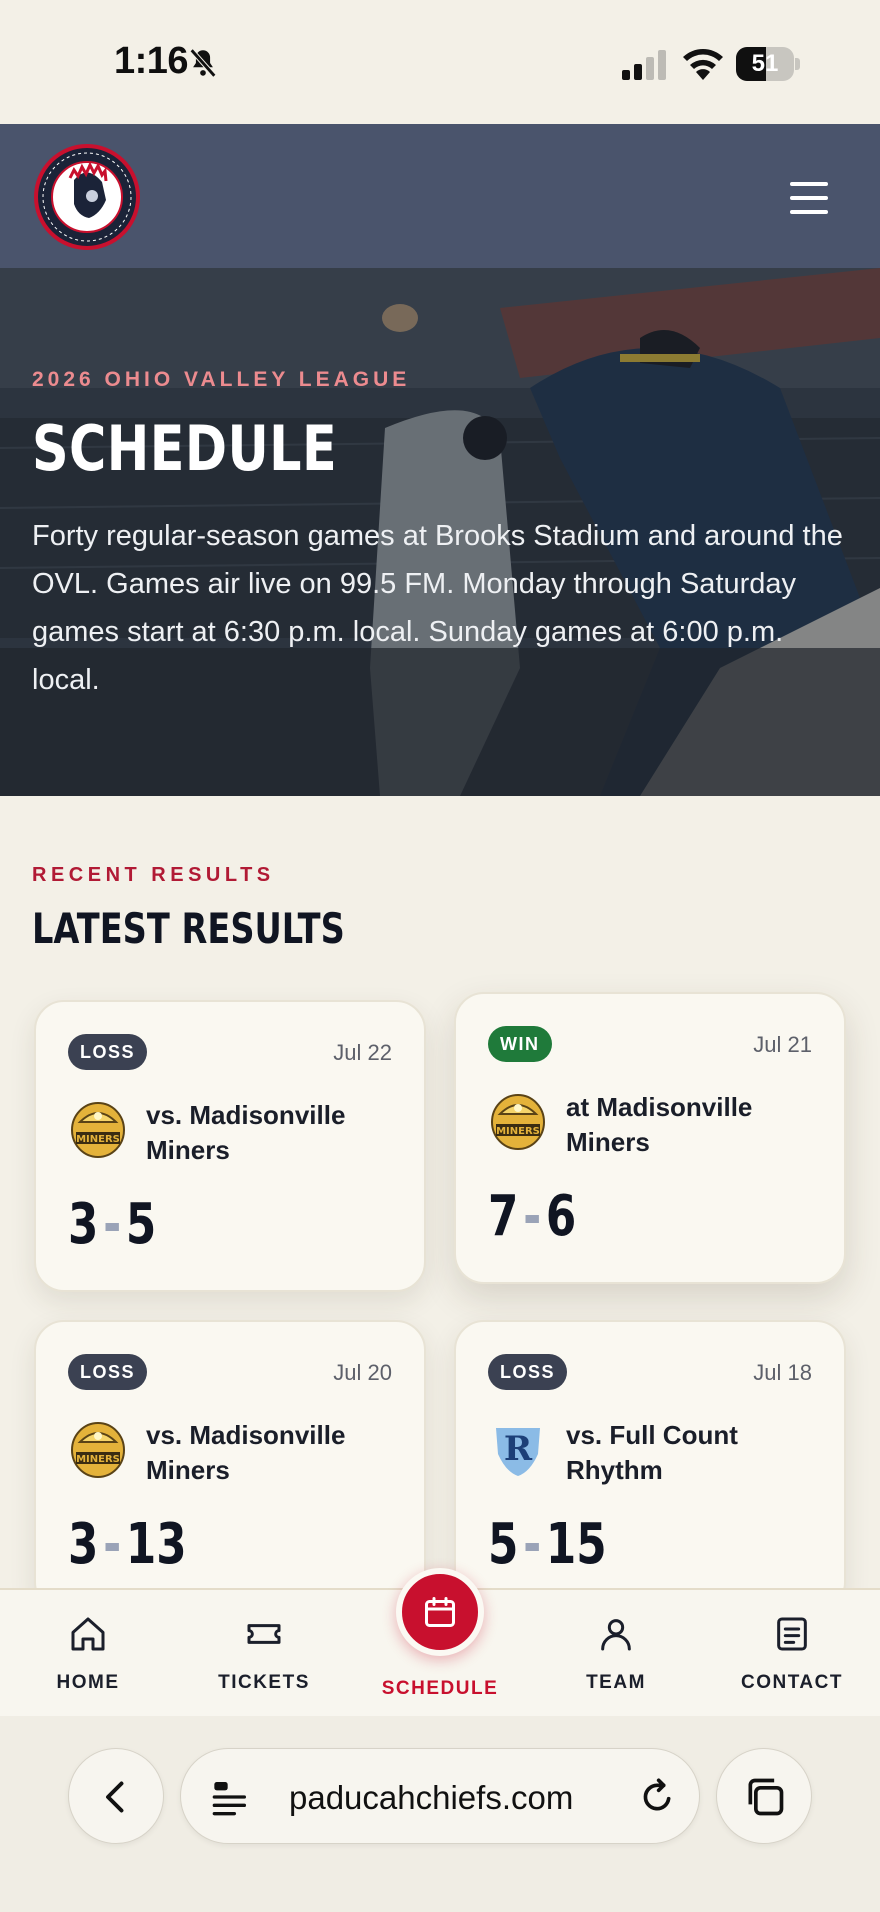 This screenshot has width=880, height=1912. Describe the element at coordinates (518, 1449) in the screenshot. I see `svg-text: R` at that location.